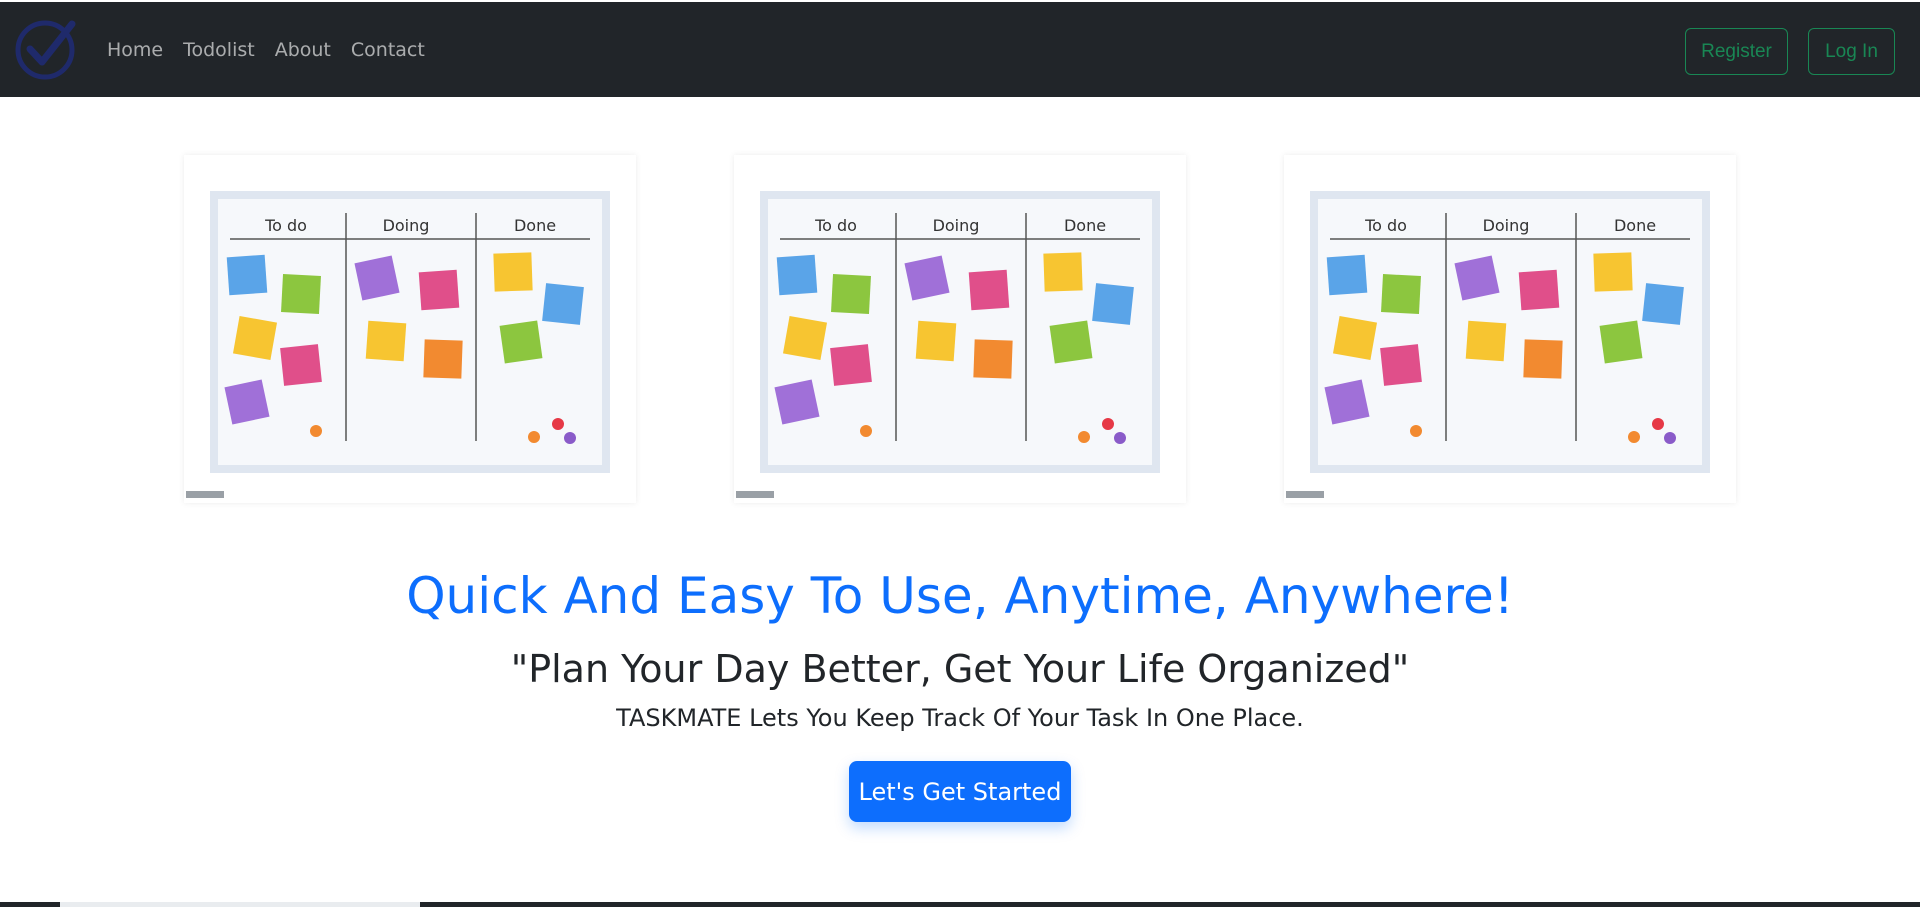 This screenshot has height=907, width=1920. What do you see at coordinates (388, 50) in the screenshot?
I see `nav-link-contact: Contact` at bounding box center [388, 50].